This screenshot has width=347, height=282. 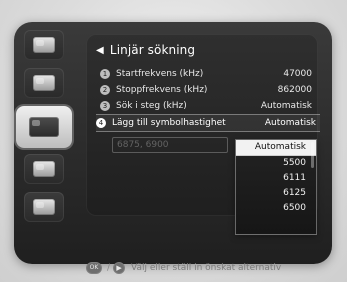 I want to click on setting-row-stop-frequency: 2 Stoppfrekvens (kHz) 862000, so click(x=208, y=90).